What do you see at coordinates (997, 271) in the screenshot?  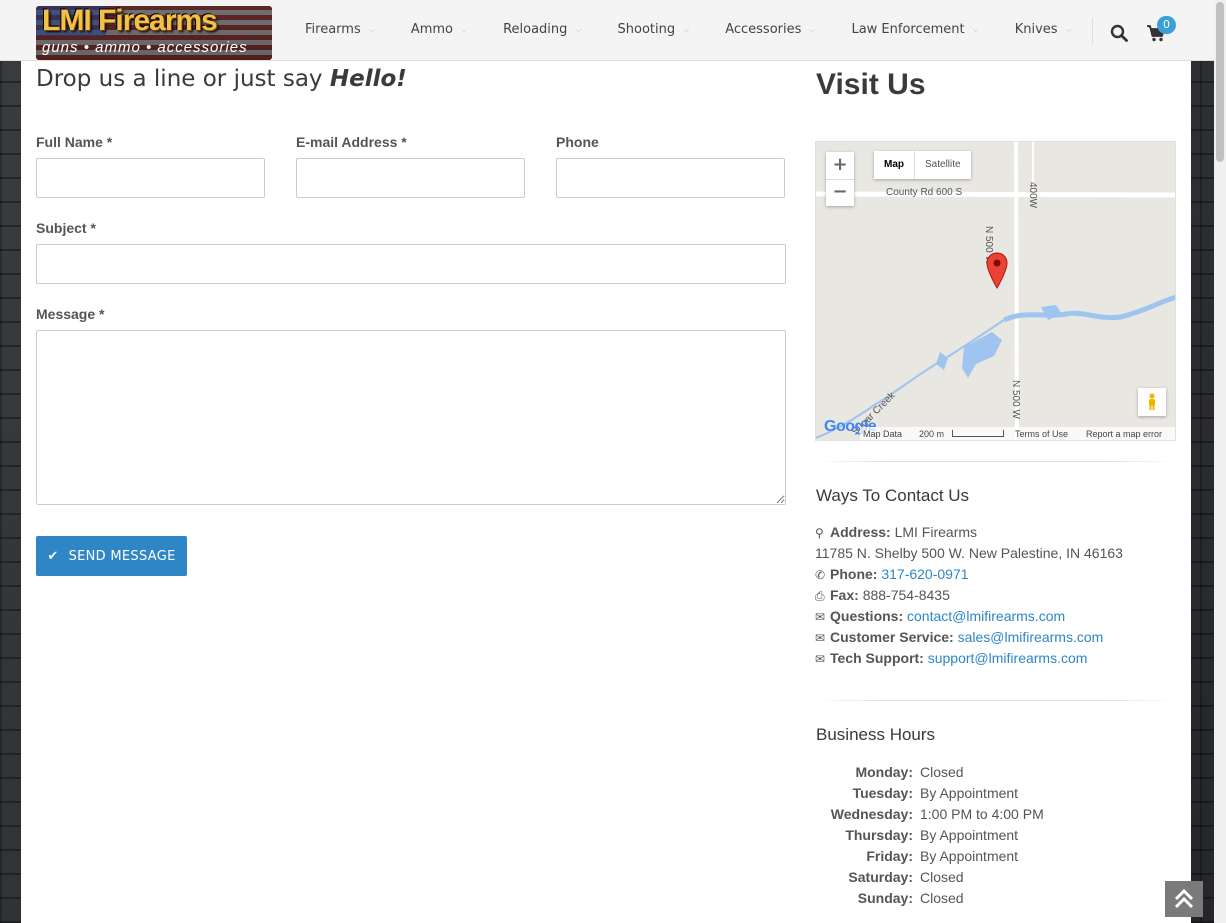 I see `map-pin-icon` at bounding box center [997, 271].